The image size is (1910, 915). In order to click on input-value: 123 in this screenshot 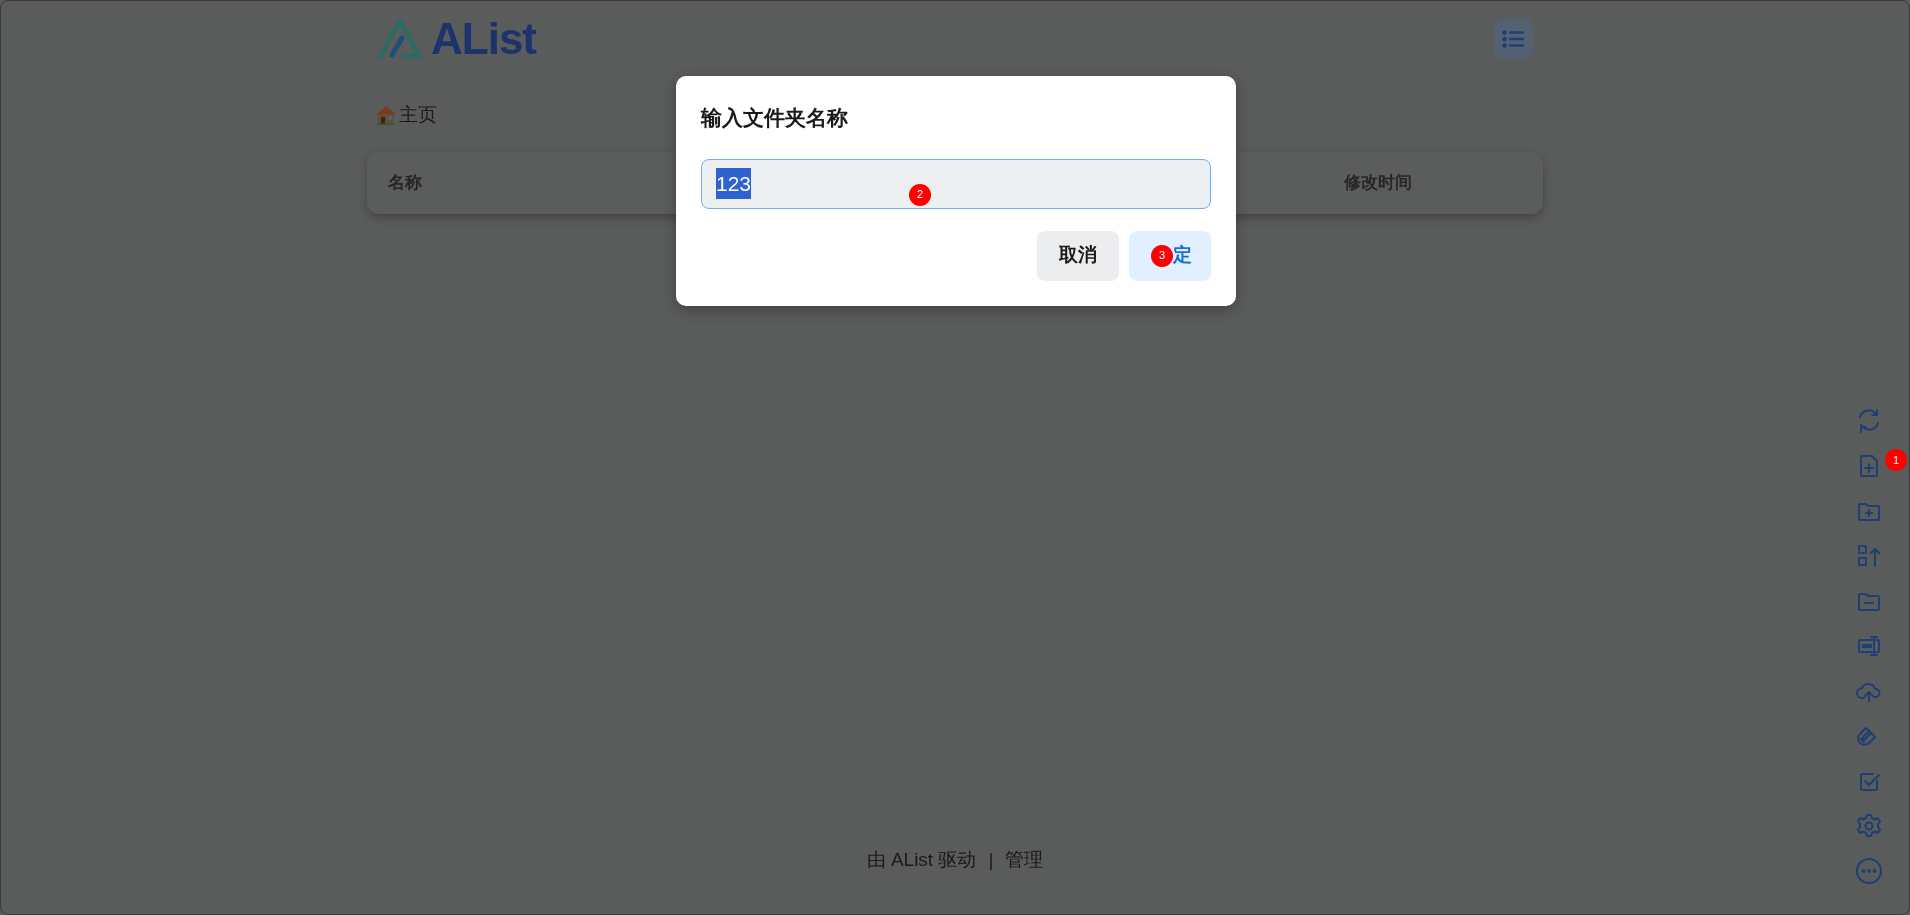, I will do `click(734, 183)`.